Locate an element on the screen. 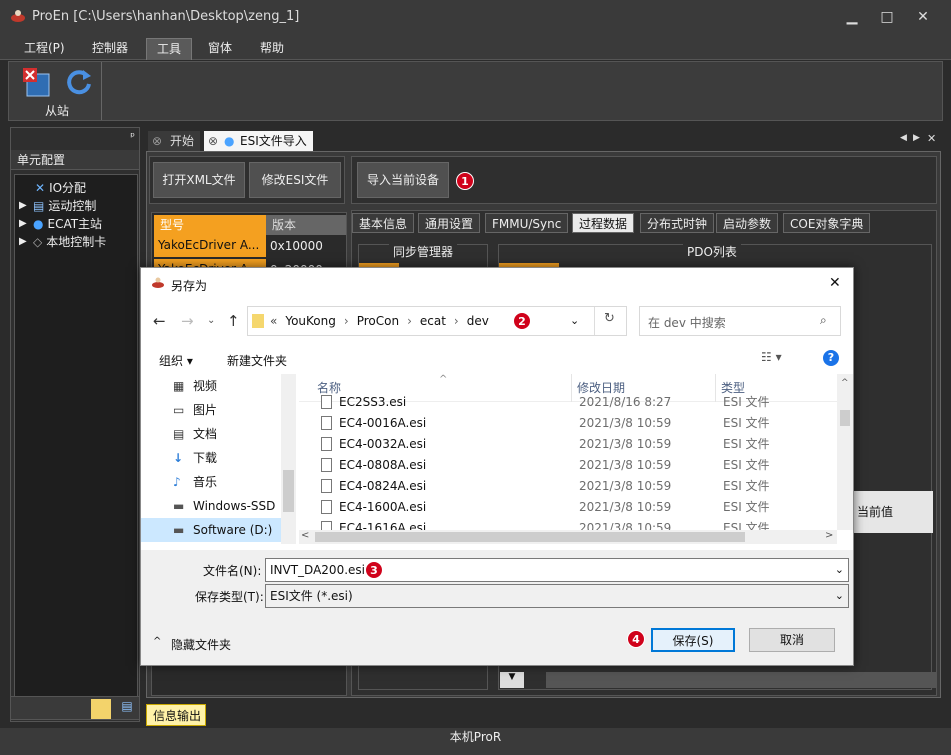  scroll-up-icon: ^ is located at coordinates (845, 383).